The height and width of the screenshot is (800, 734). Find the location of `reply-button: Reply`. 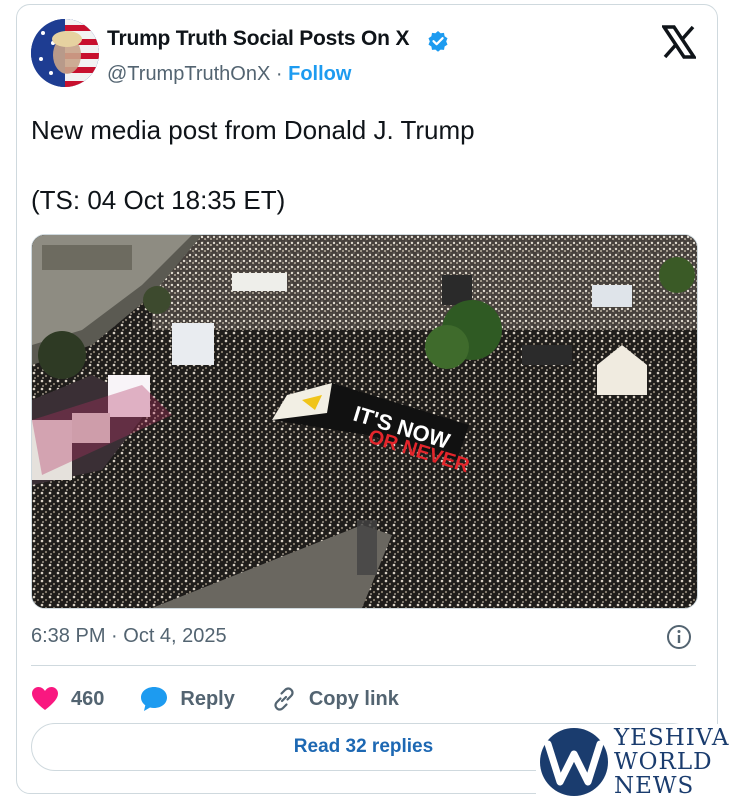

reply-button: Reply is located at coordinates (187, 699).